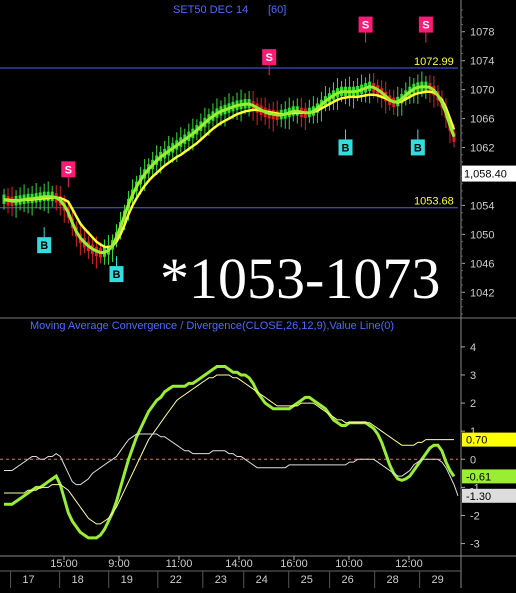 The image size is (516, 593). I want to click on date-axis-label: 17, so click(28, 580).